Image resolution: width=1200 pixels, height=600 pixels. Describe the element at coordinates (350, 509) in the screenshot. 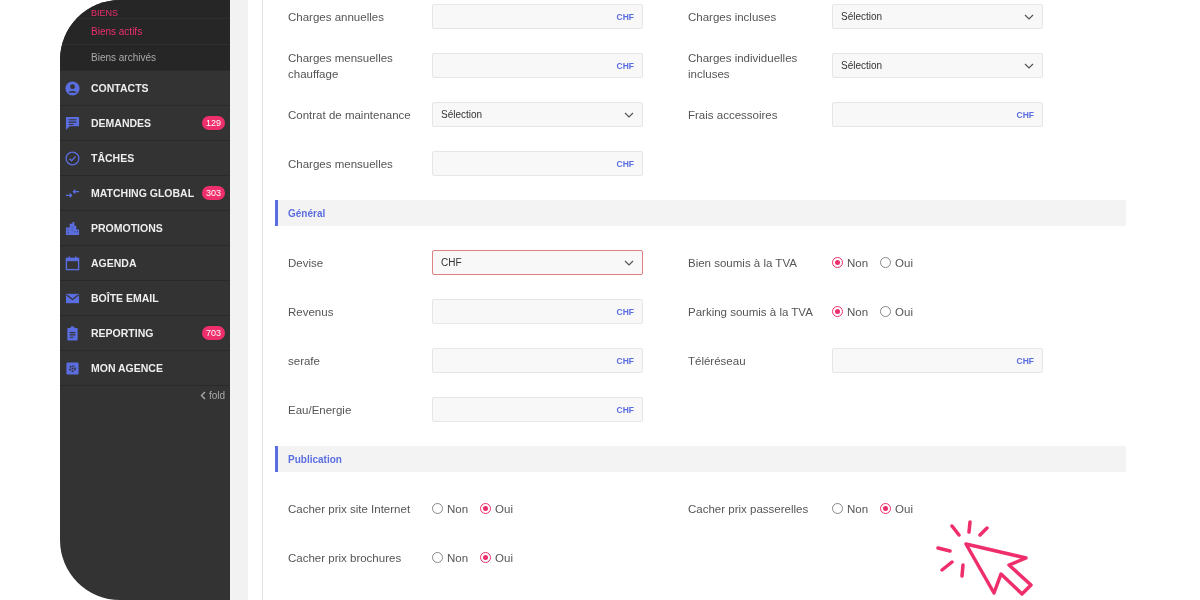

I see `field-label: Cacher prix site Internet` at that location.